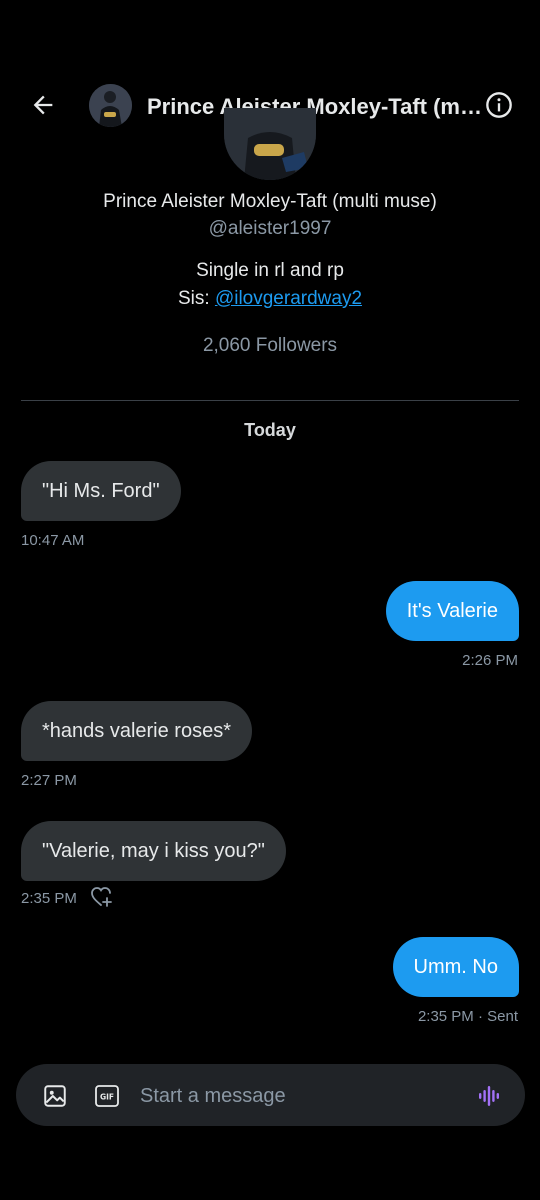 Image resolution: width=540 pixels, height=1200 pixels. I want to click on profile-avatar-image, so click(270, 144).